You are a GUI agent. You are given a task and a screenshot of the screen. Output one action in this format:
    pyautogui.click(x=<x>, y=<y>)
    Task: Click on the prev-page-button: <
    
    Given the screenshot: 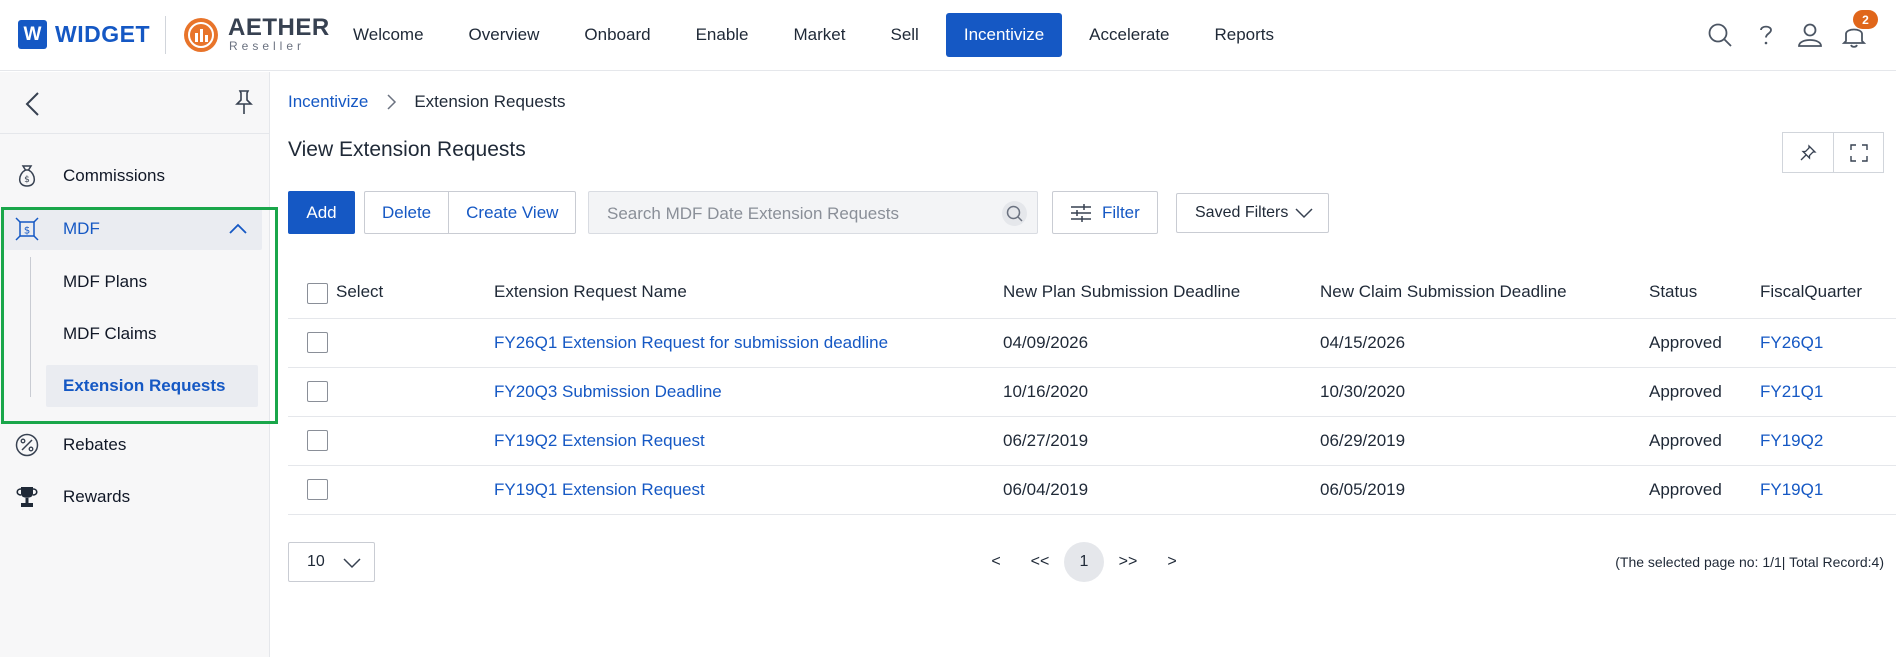 What is the action you would take?
    pyautogui.click(x=996, y=562)
    